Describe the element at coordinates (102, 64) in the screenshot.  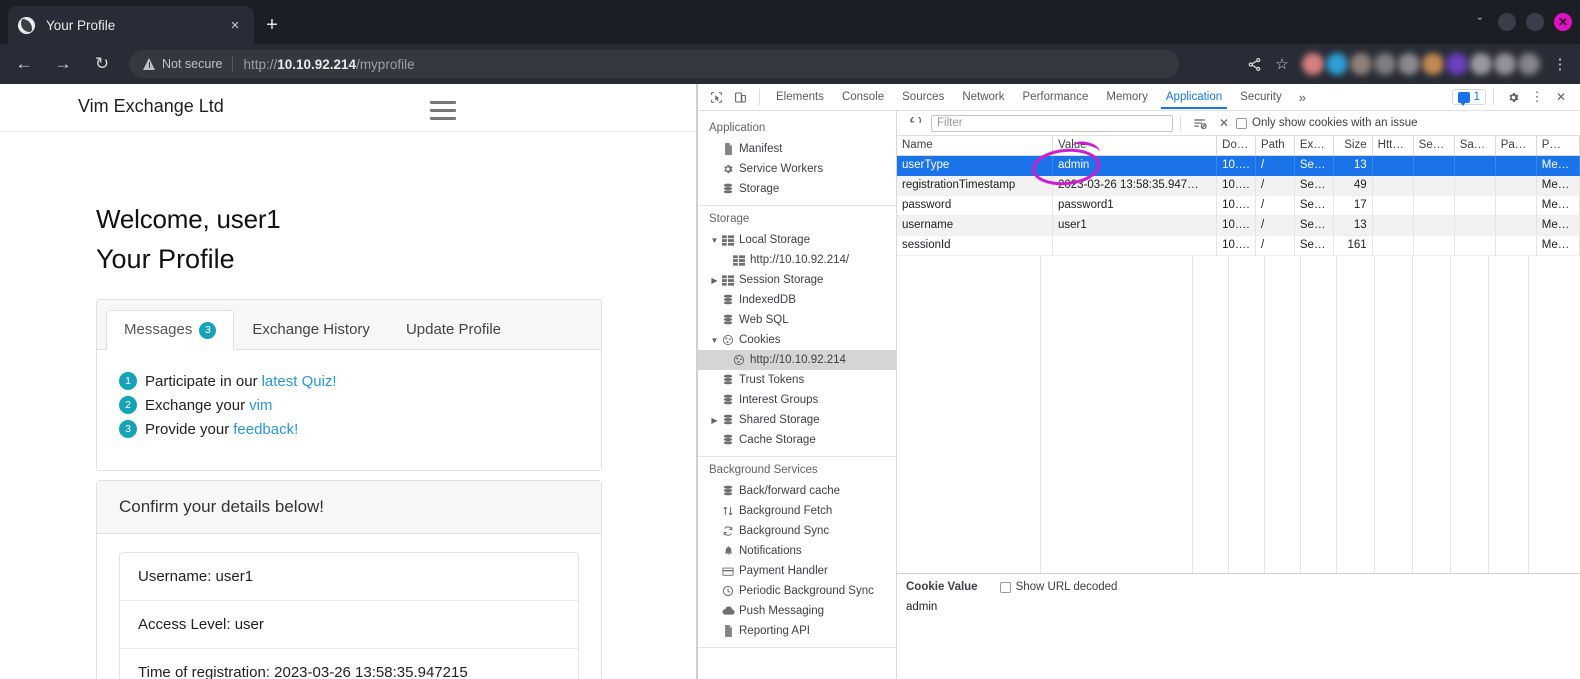
I see `reload-button: ↻` at that location.